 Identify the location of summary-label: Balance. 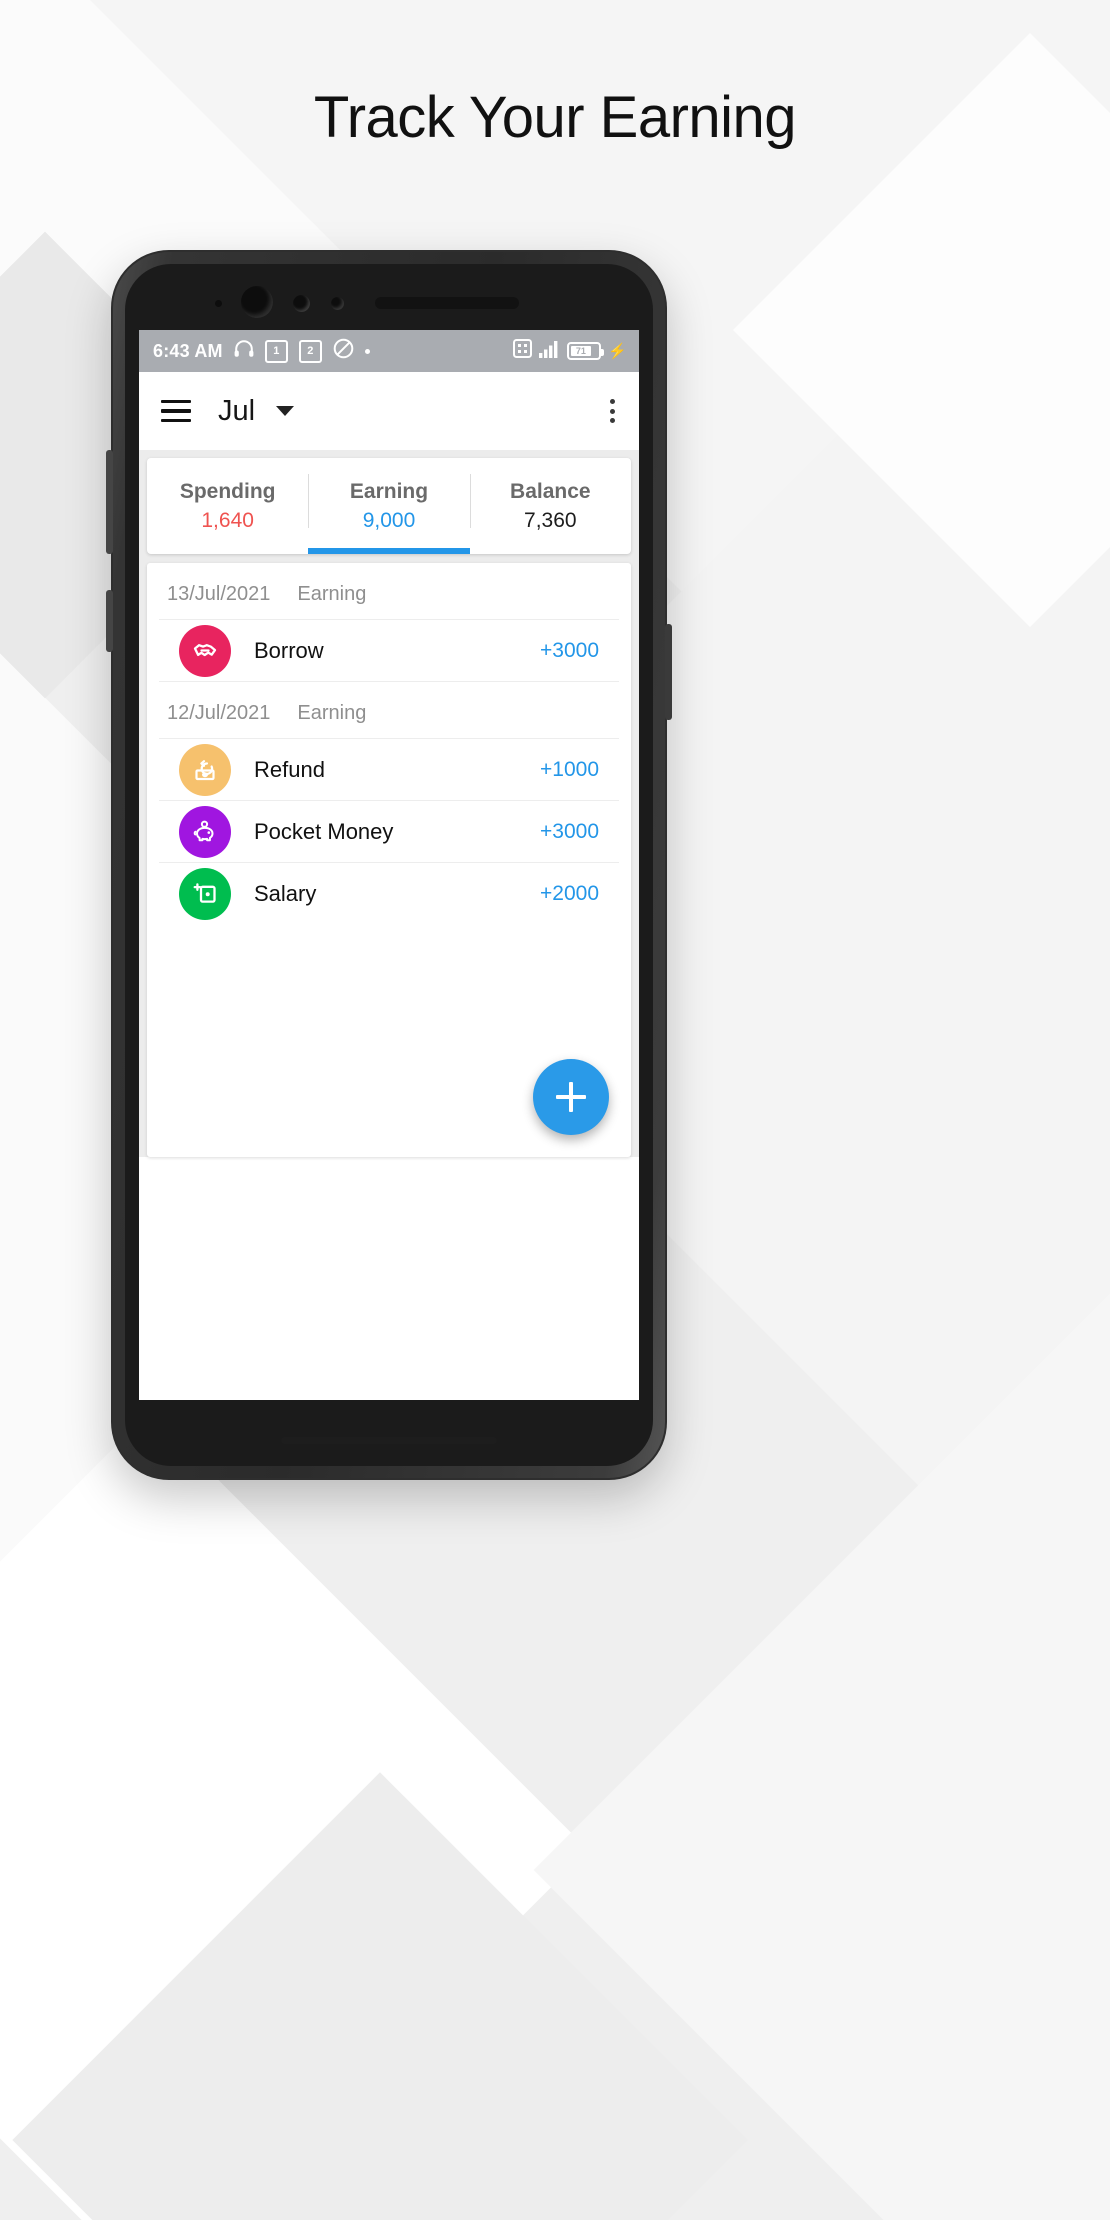
(550, 491).